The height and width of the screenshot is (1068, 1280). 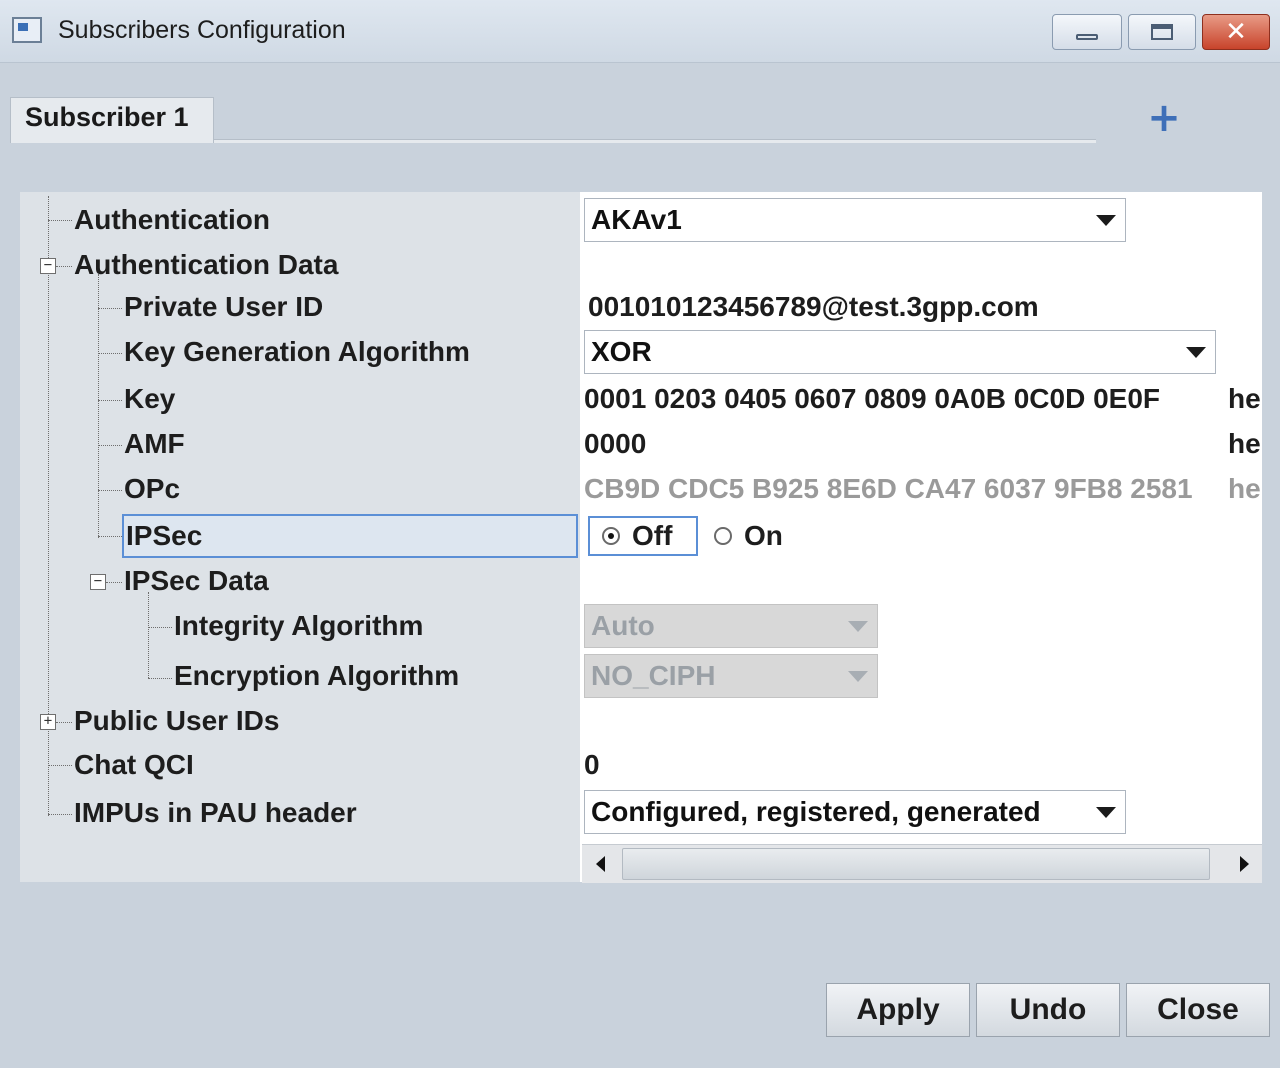 I want to click on tab-label: Subscriber 1, so click(x=107, y=117).